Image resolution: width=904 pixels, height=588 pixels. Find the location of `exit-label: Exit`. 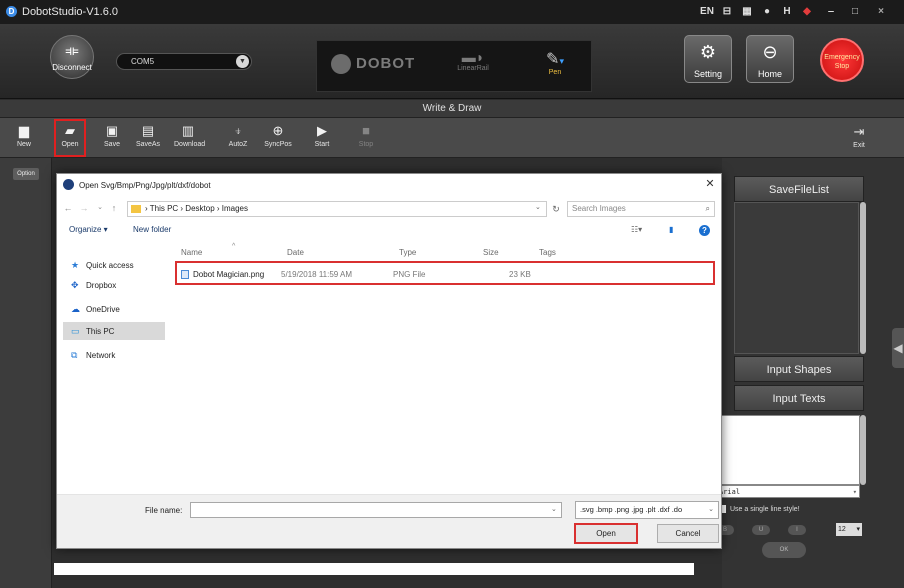

exit-label: Exit is located at coordinates (859, 145).